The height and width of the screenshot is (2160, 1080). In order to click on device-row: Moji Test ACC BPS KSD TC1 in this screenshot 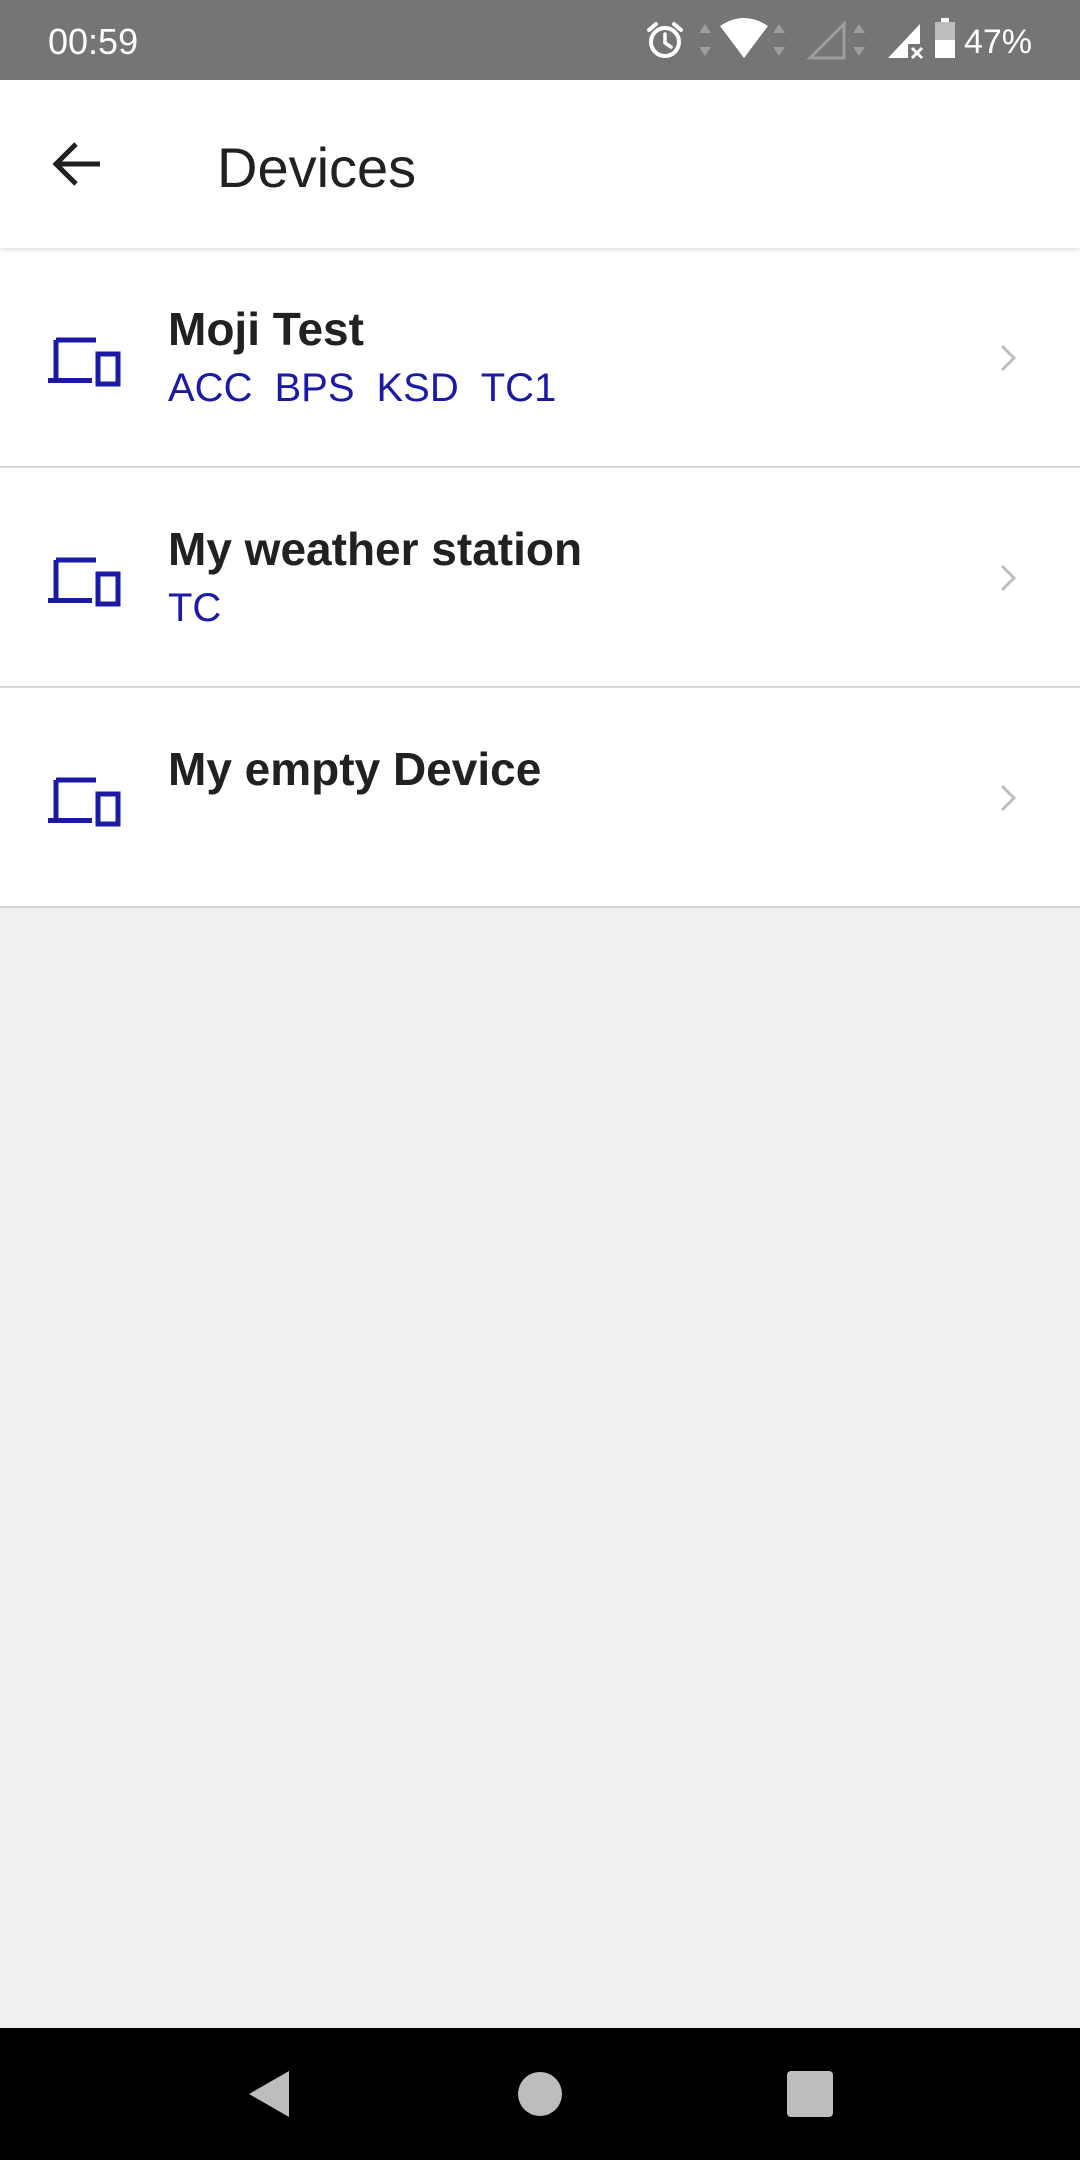, I will do `click(540, 358)`.